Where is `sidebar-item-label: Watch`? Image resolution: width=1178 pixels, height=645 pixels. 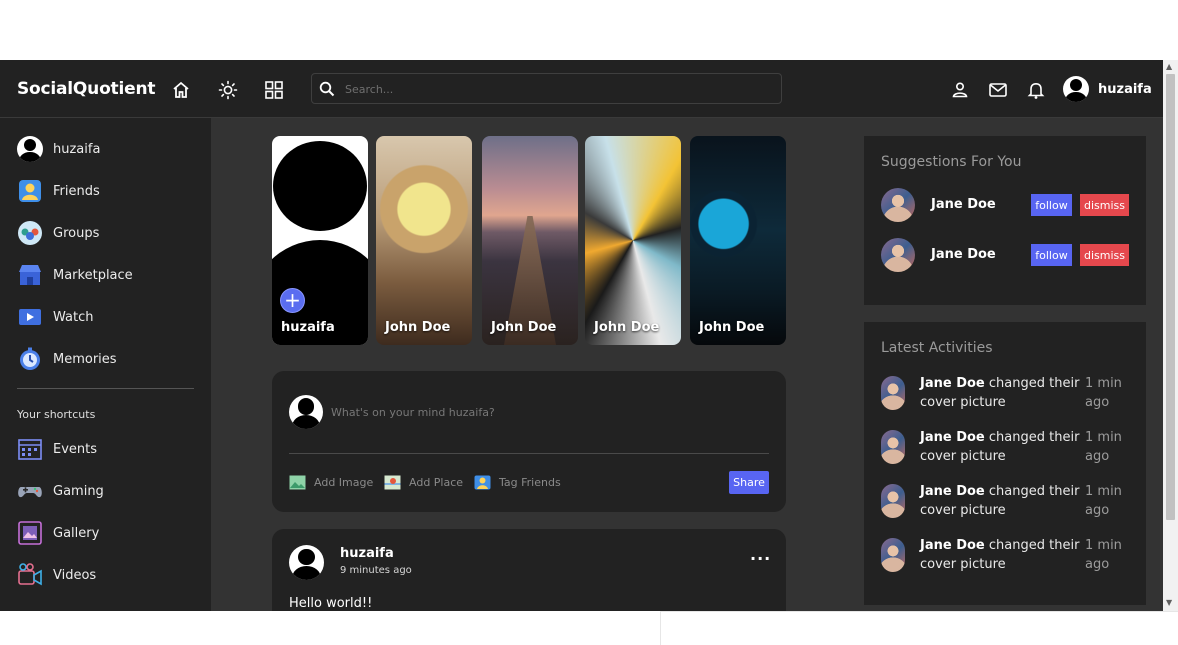
sidebar-item-label: Watch is located at coordinates (73, 317).